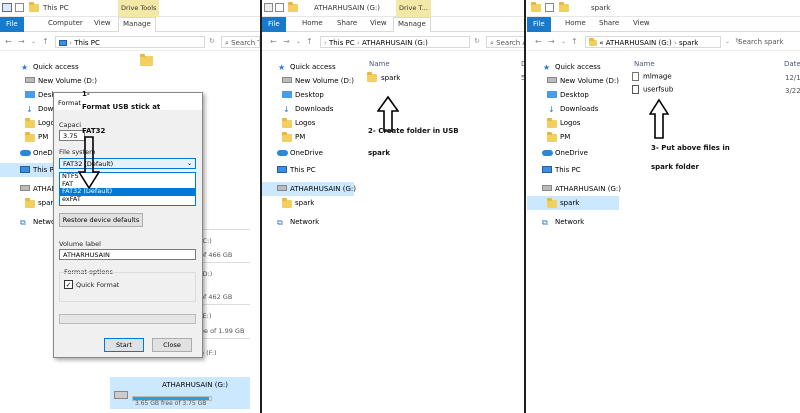  I want to click on contextual-tab-drive-tools: Drive Tools, so click(139, 8).